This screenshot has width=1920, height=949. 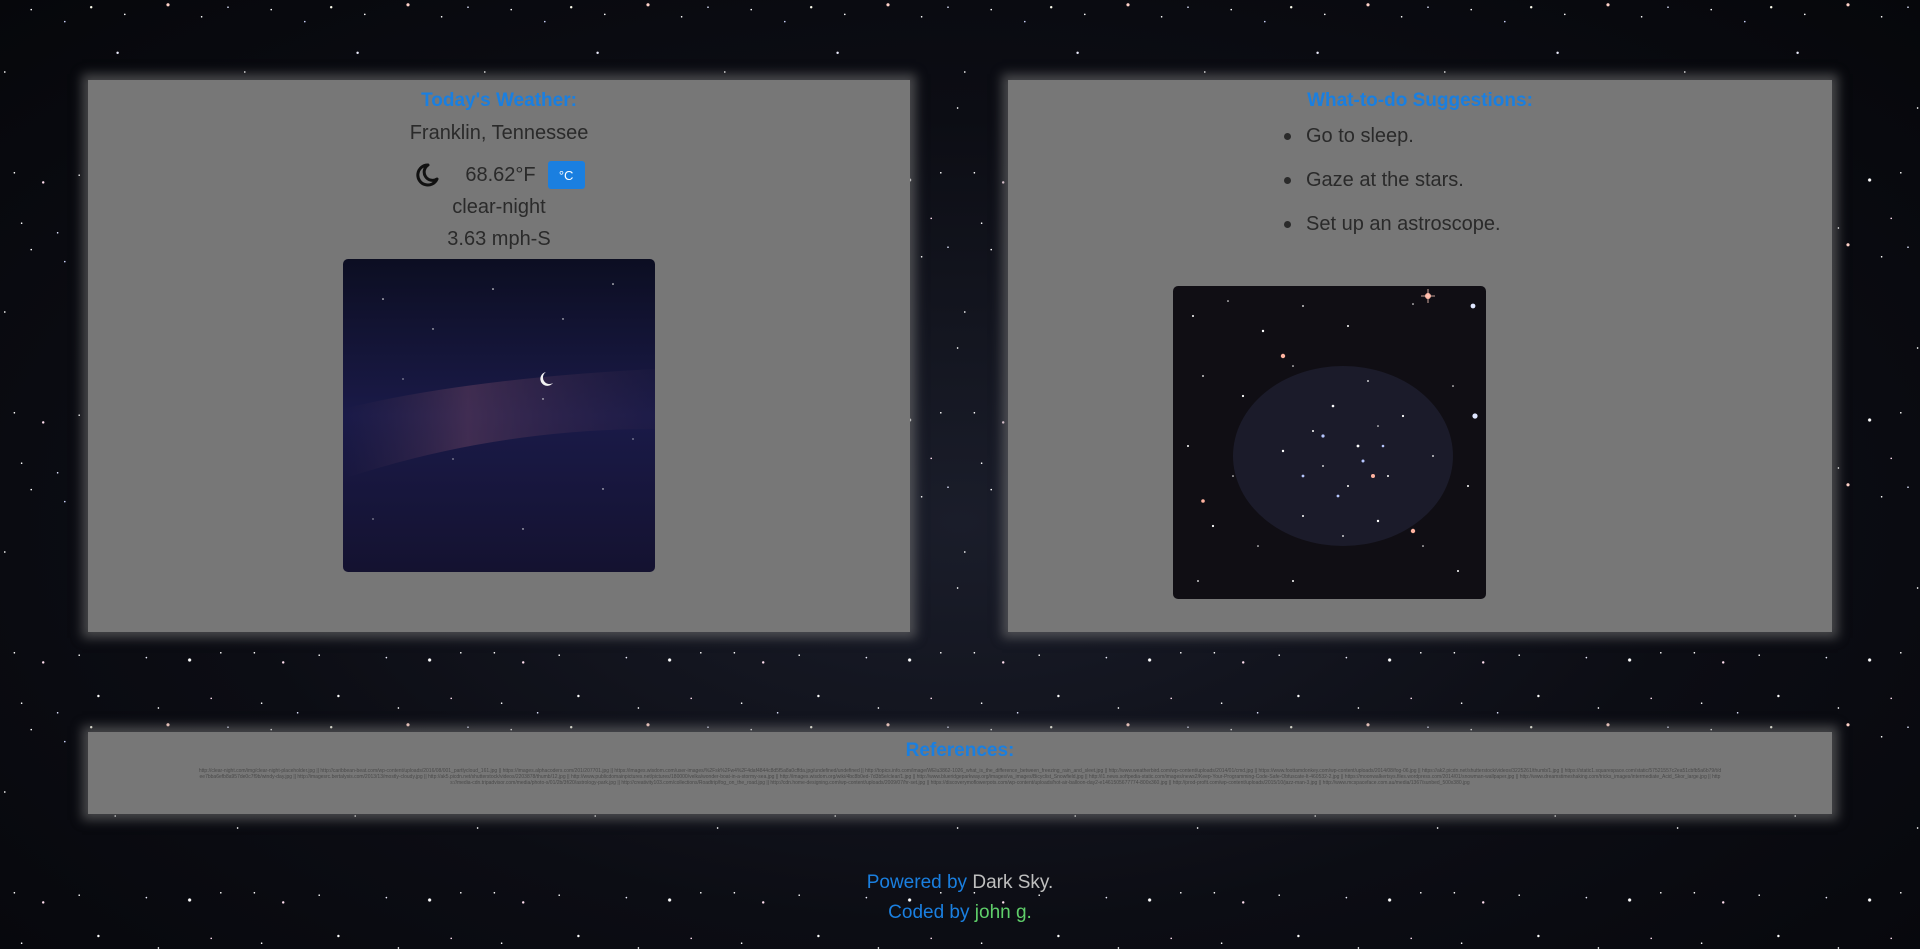 I want to click on footer: Powered by Dark Sky. Coded by john g., so click(x=960, y=898).